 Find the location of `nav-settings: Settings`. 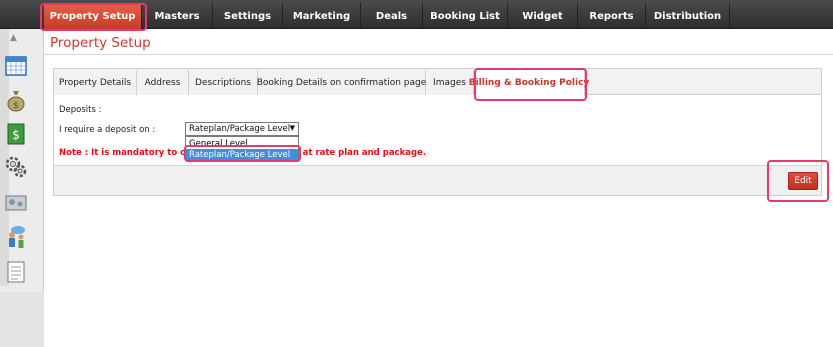

nav-settings: Settings is located at coordinates (248, 16).